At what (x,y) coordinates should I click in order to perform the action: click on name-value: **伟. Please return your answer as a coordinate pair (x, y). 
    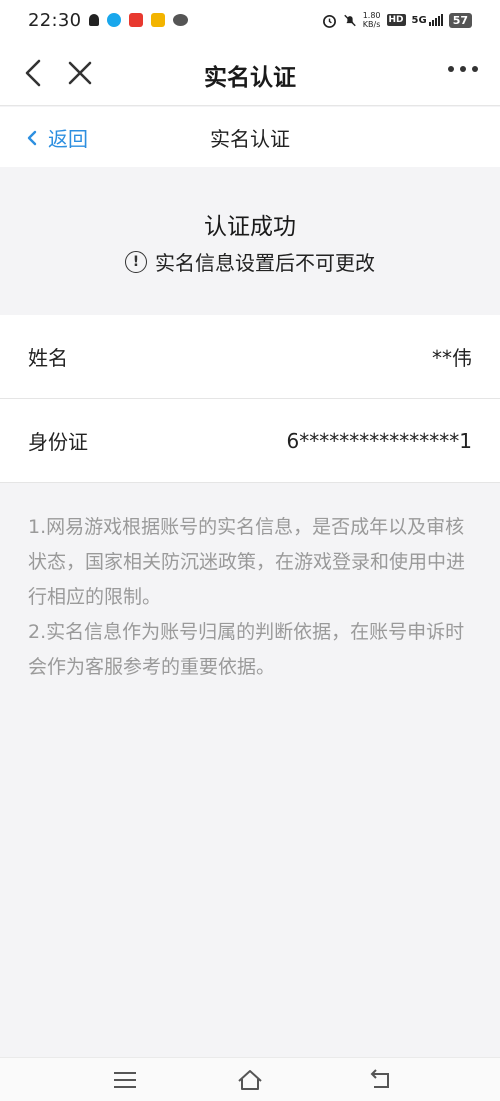
    Looking at the image, I should click on (452, 358).